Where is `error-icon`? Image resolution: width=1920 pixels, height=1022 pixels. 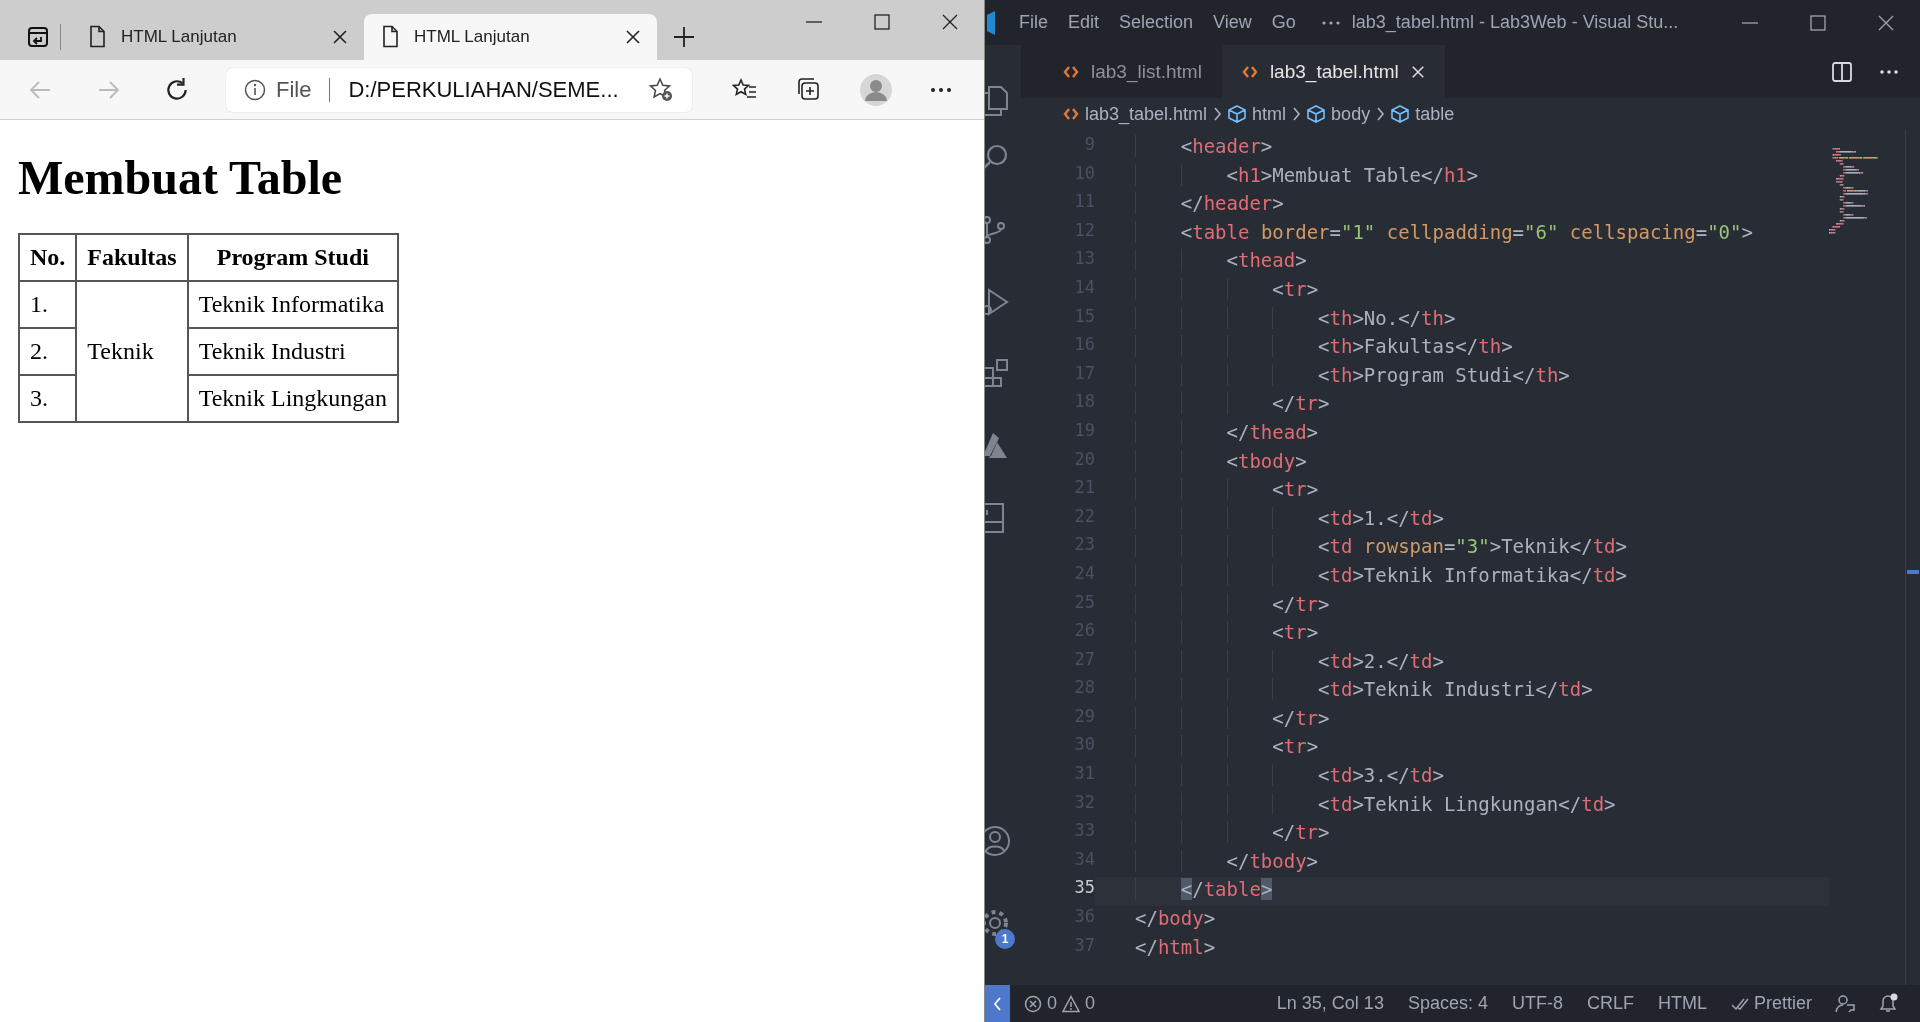 error-icon is located at coordinates (1033, 1003).